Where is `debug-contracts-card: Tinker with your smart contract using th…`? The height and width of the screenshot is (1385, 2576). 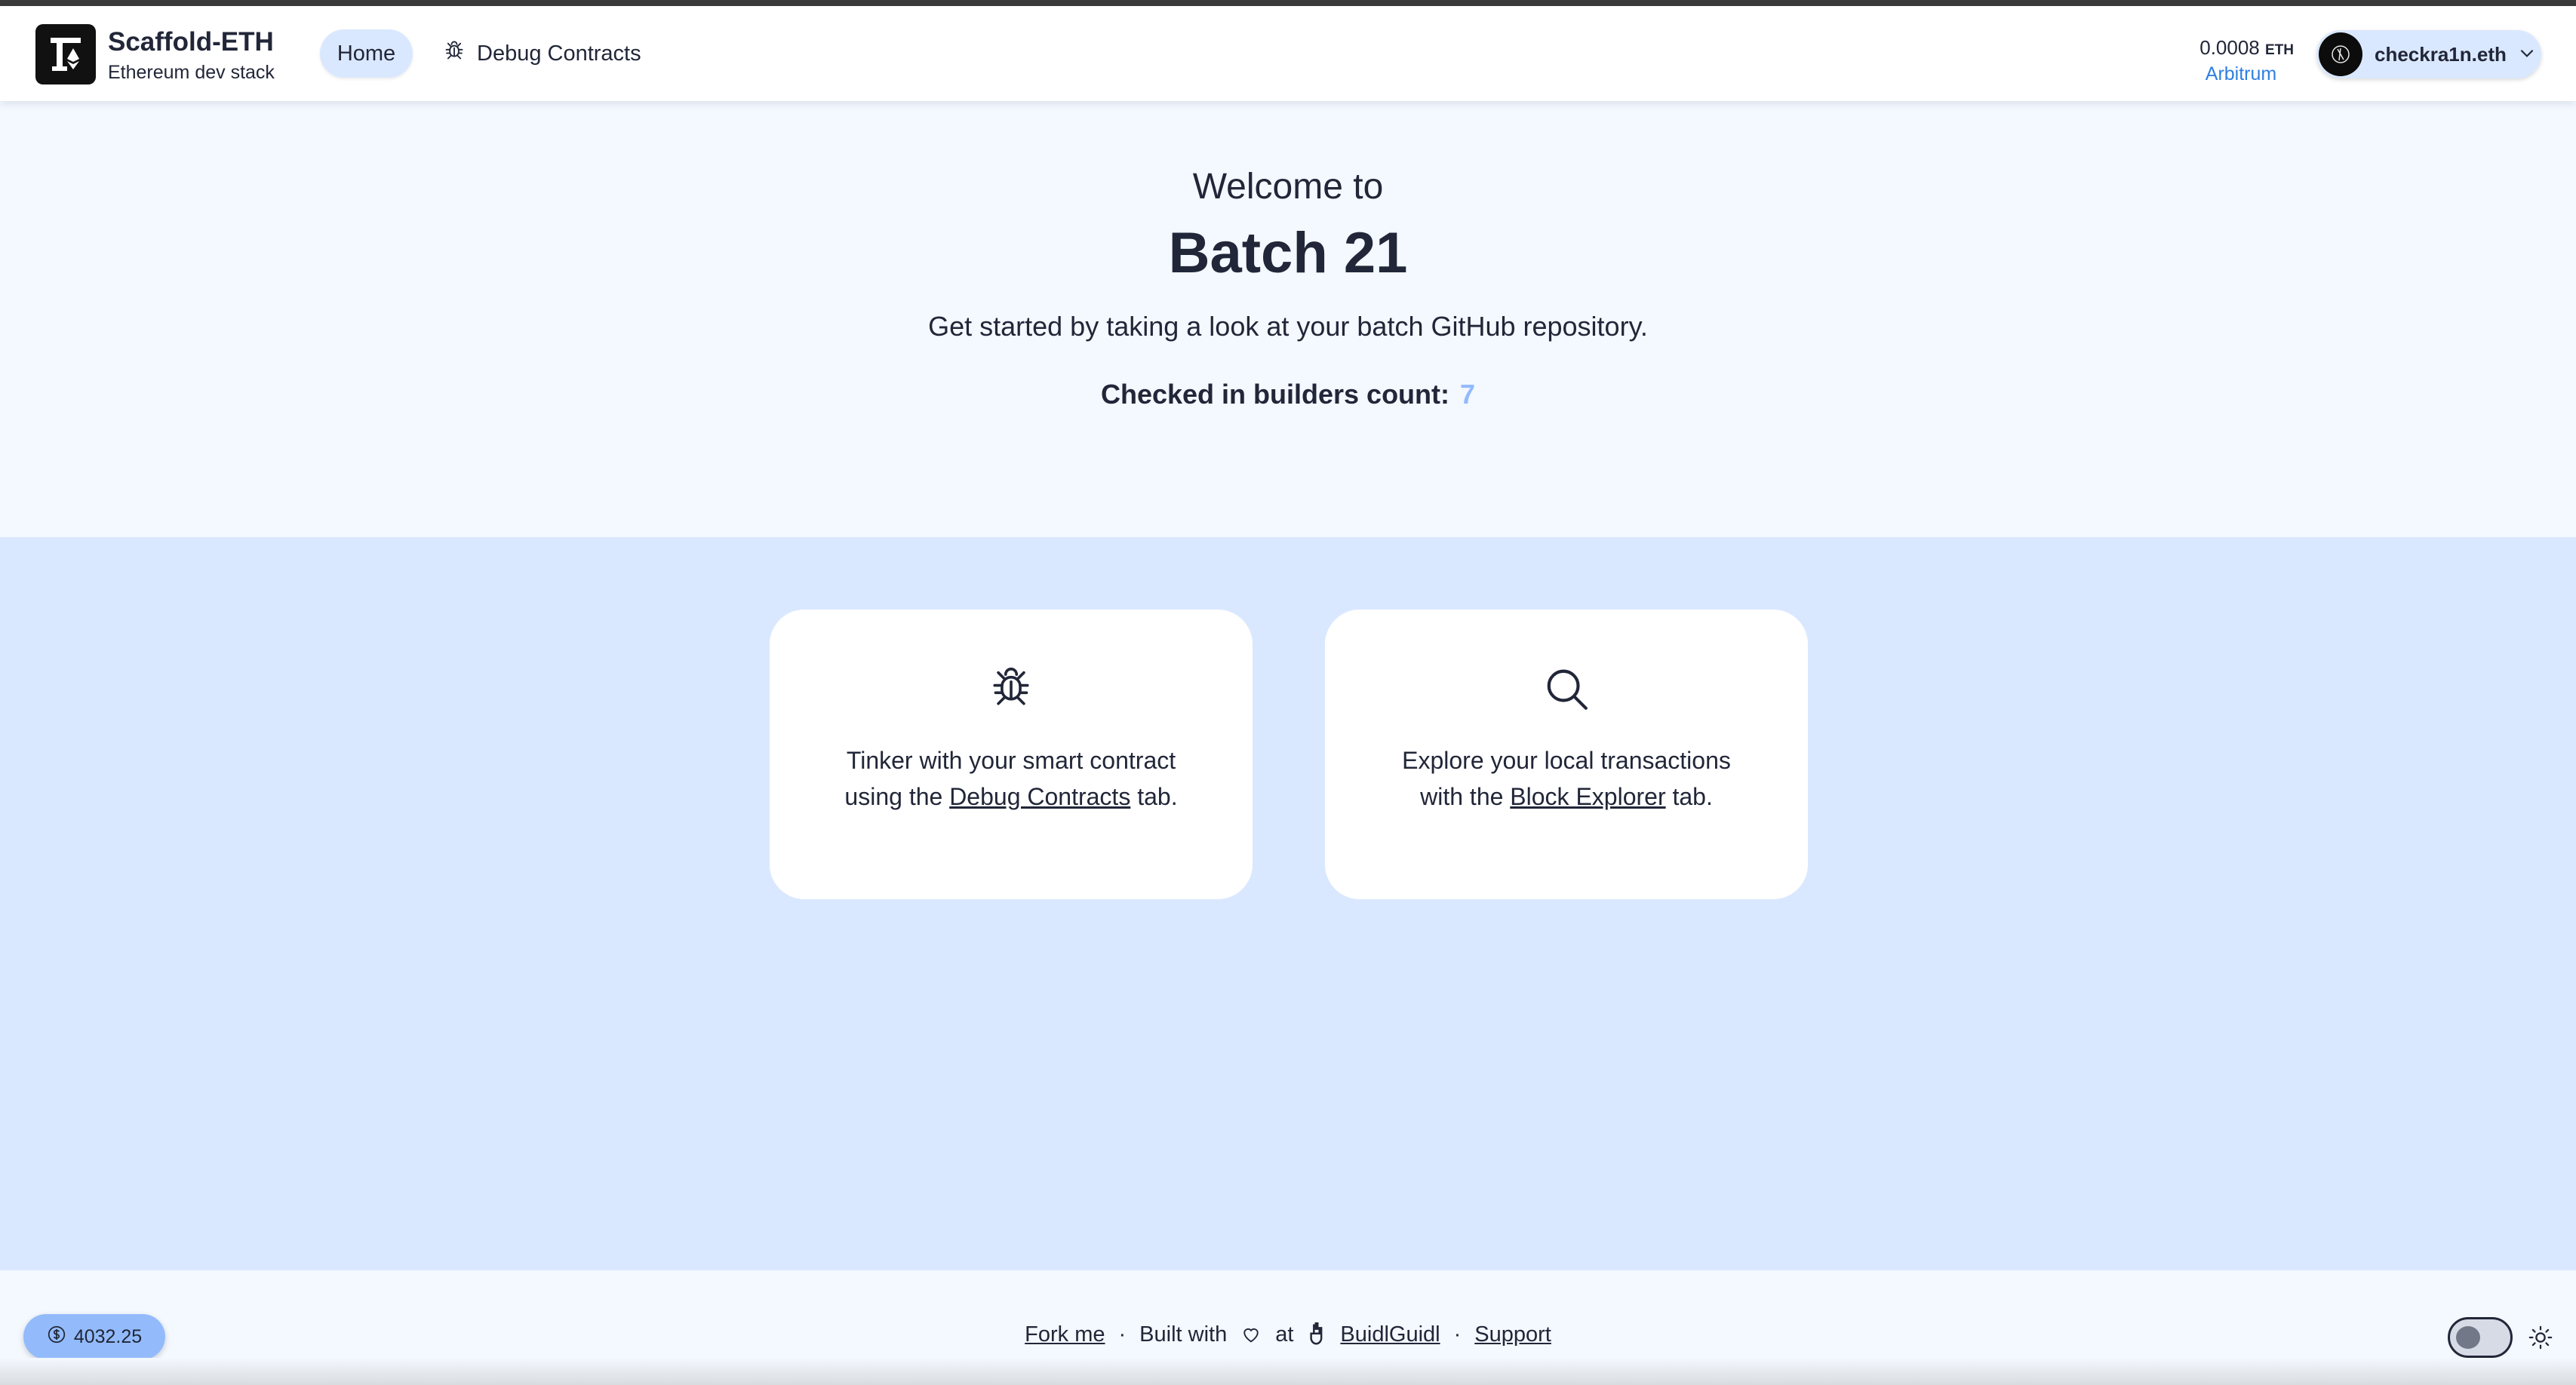 debug-contracts-card: Tinker with your smart contract using th… is located at coordinates (1011, 754).